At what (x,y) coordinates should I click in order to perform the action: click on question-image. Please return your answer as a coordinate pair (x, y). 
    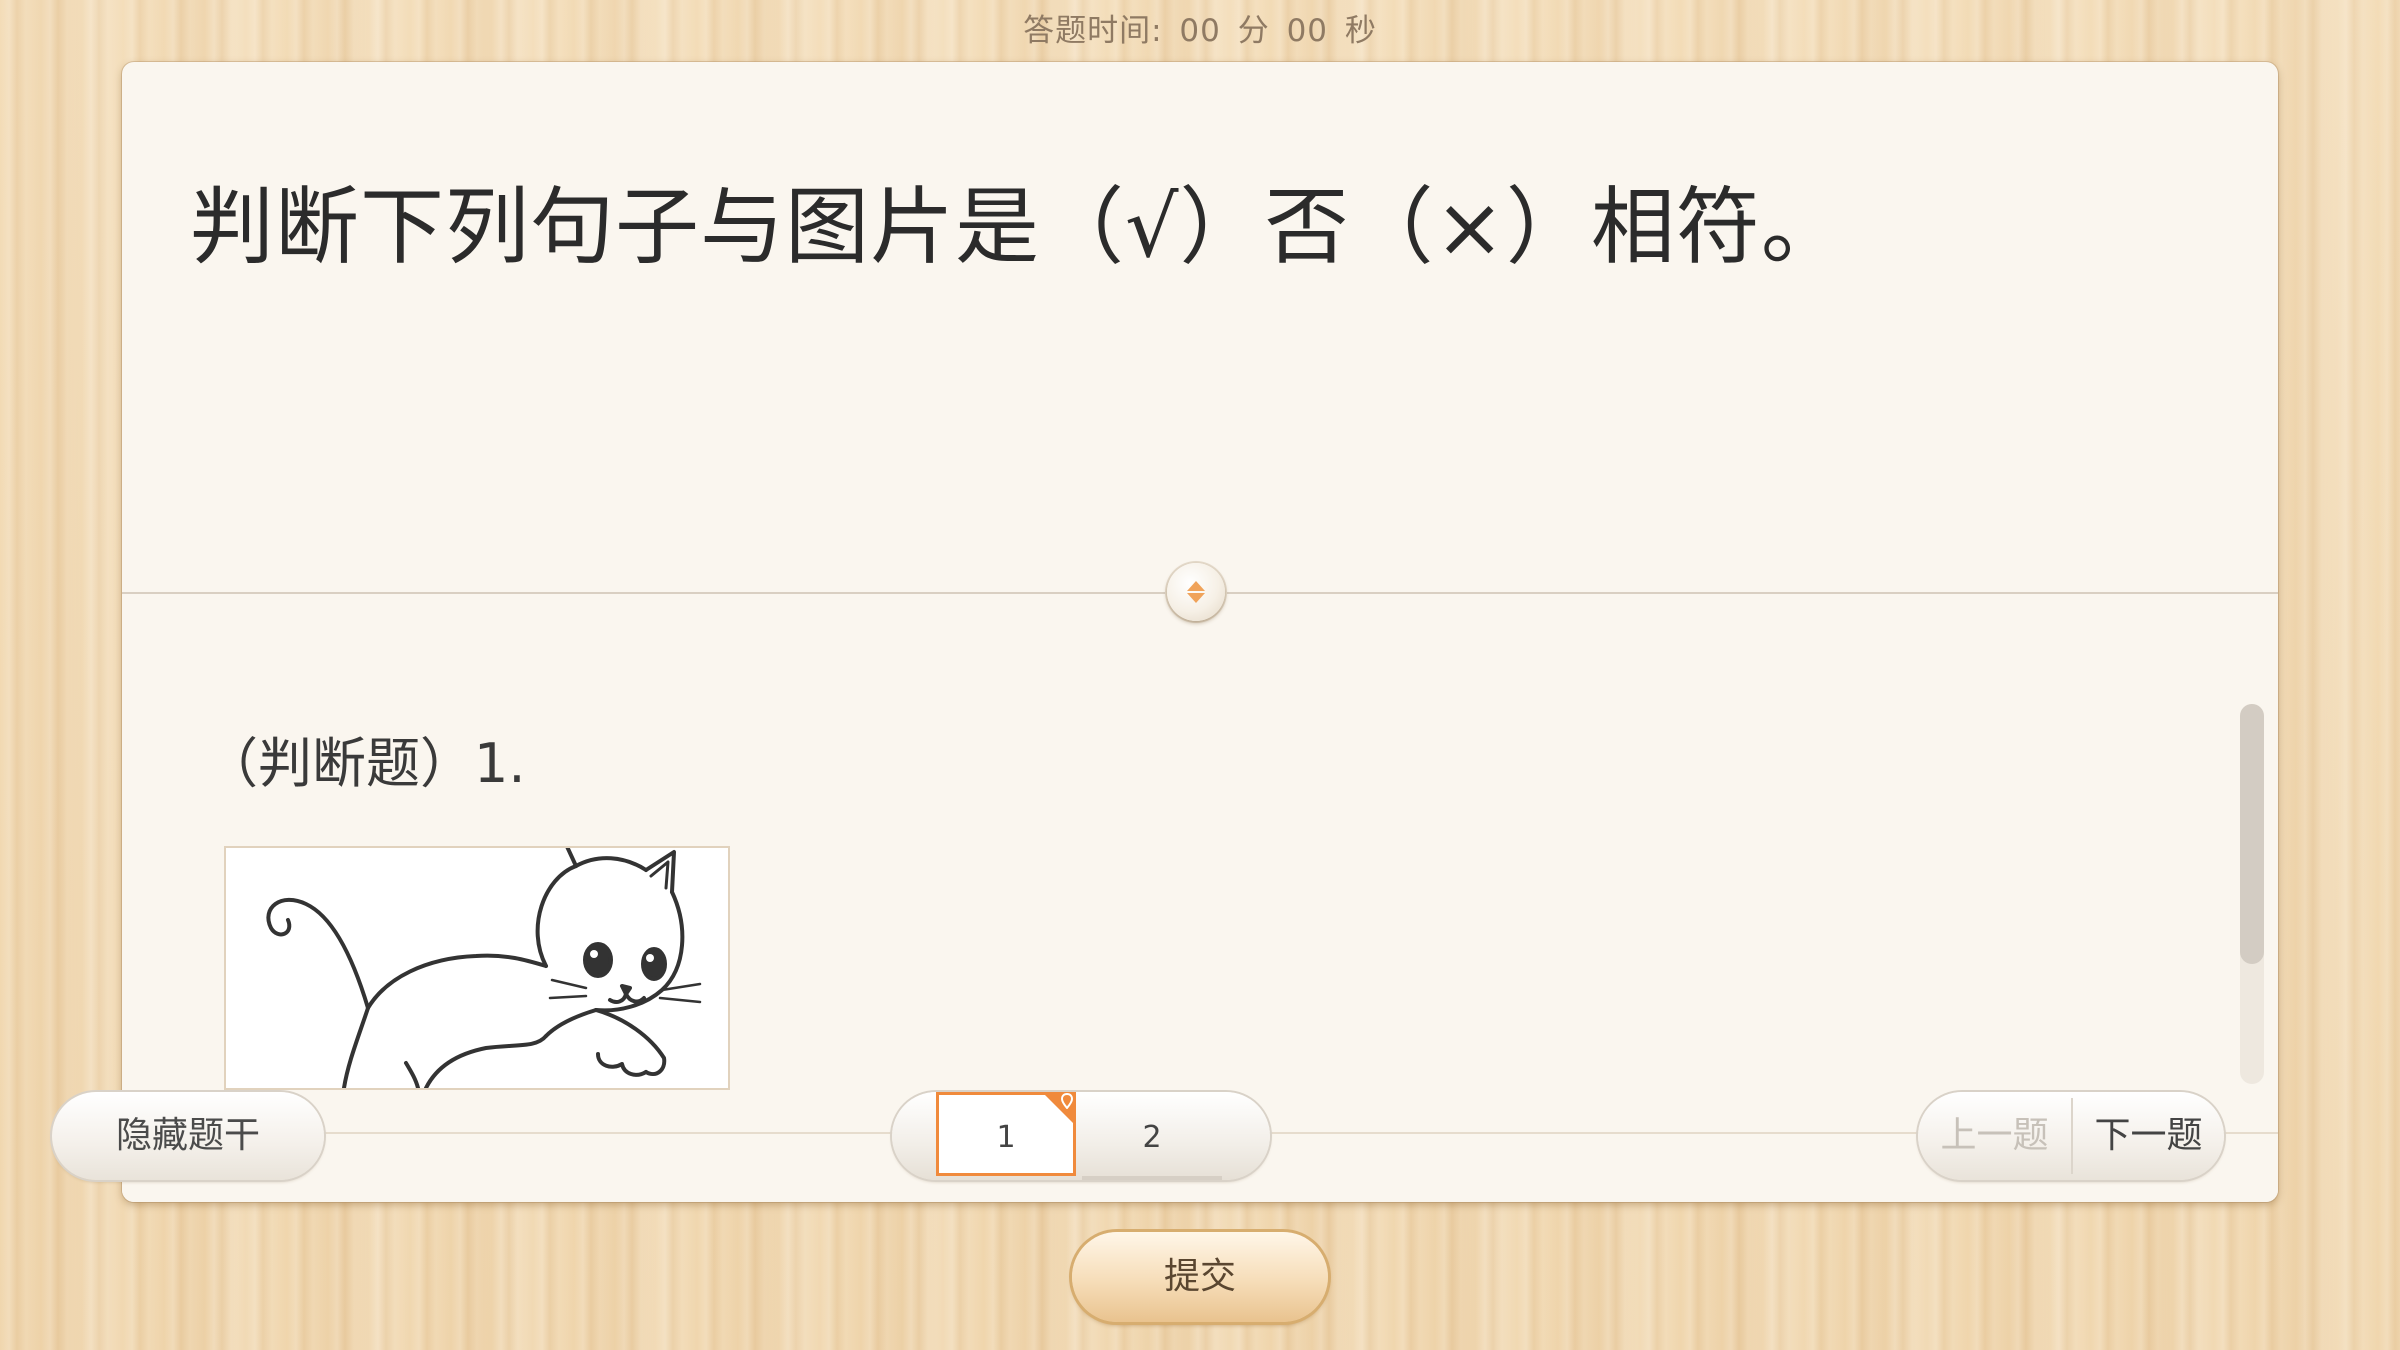
    Looking at the image, I should click on (477, 968).